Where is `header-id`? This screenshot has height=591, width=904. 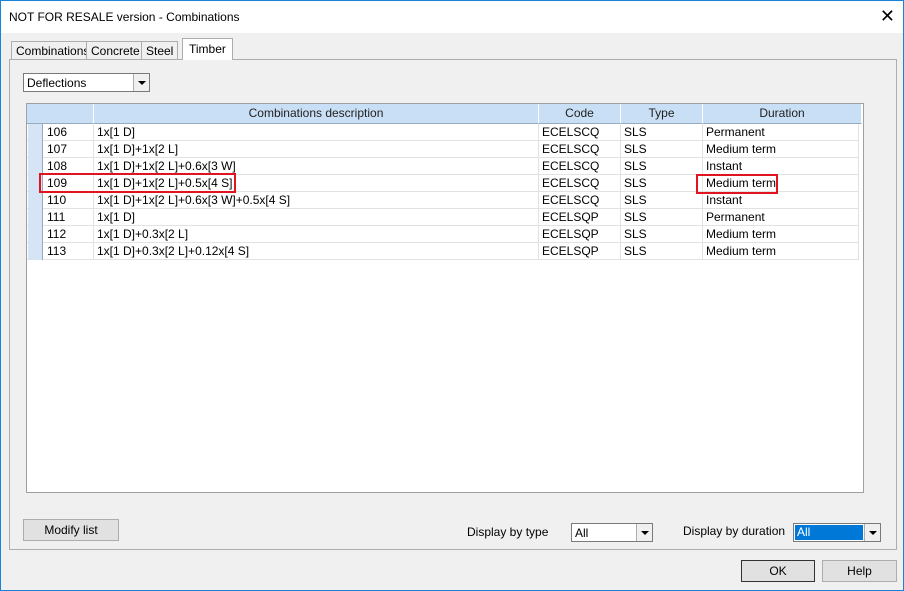 header-id is located at coordinates (60, 114).